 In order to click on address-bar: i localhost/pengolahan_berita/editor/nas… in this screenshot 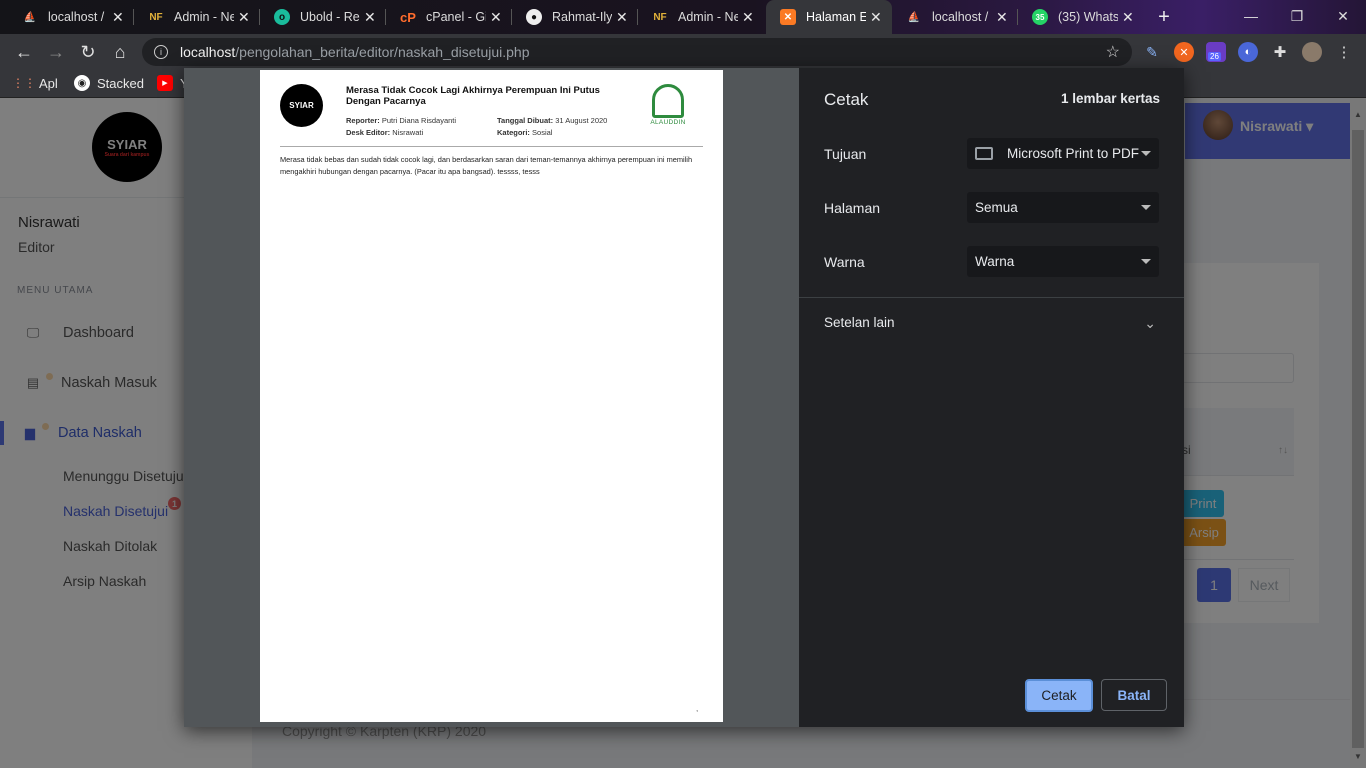, I will do `click(637, 52)`.